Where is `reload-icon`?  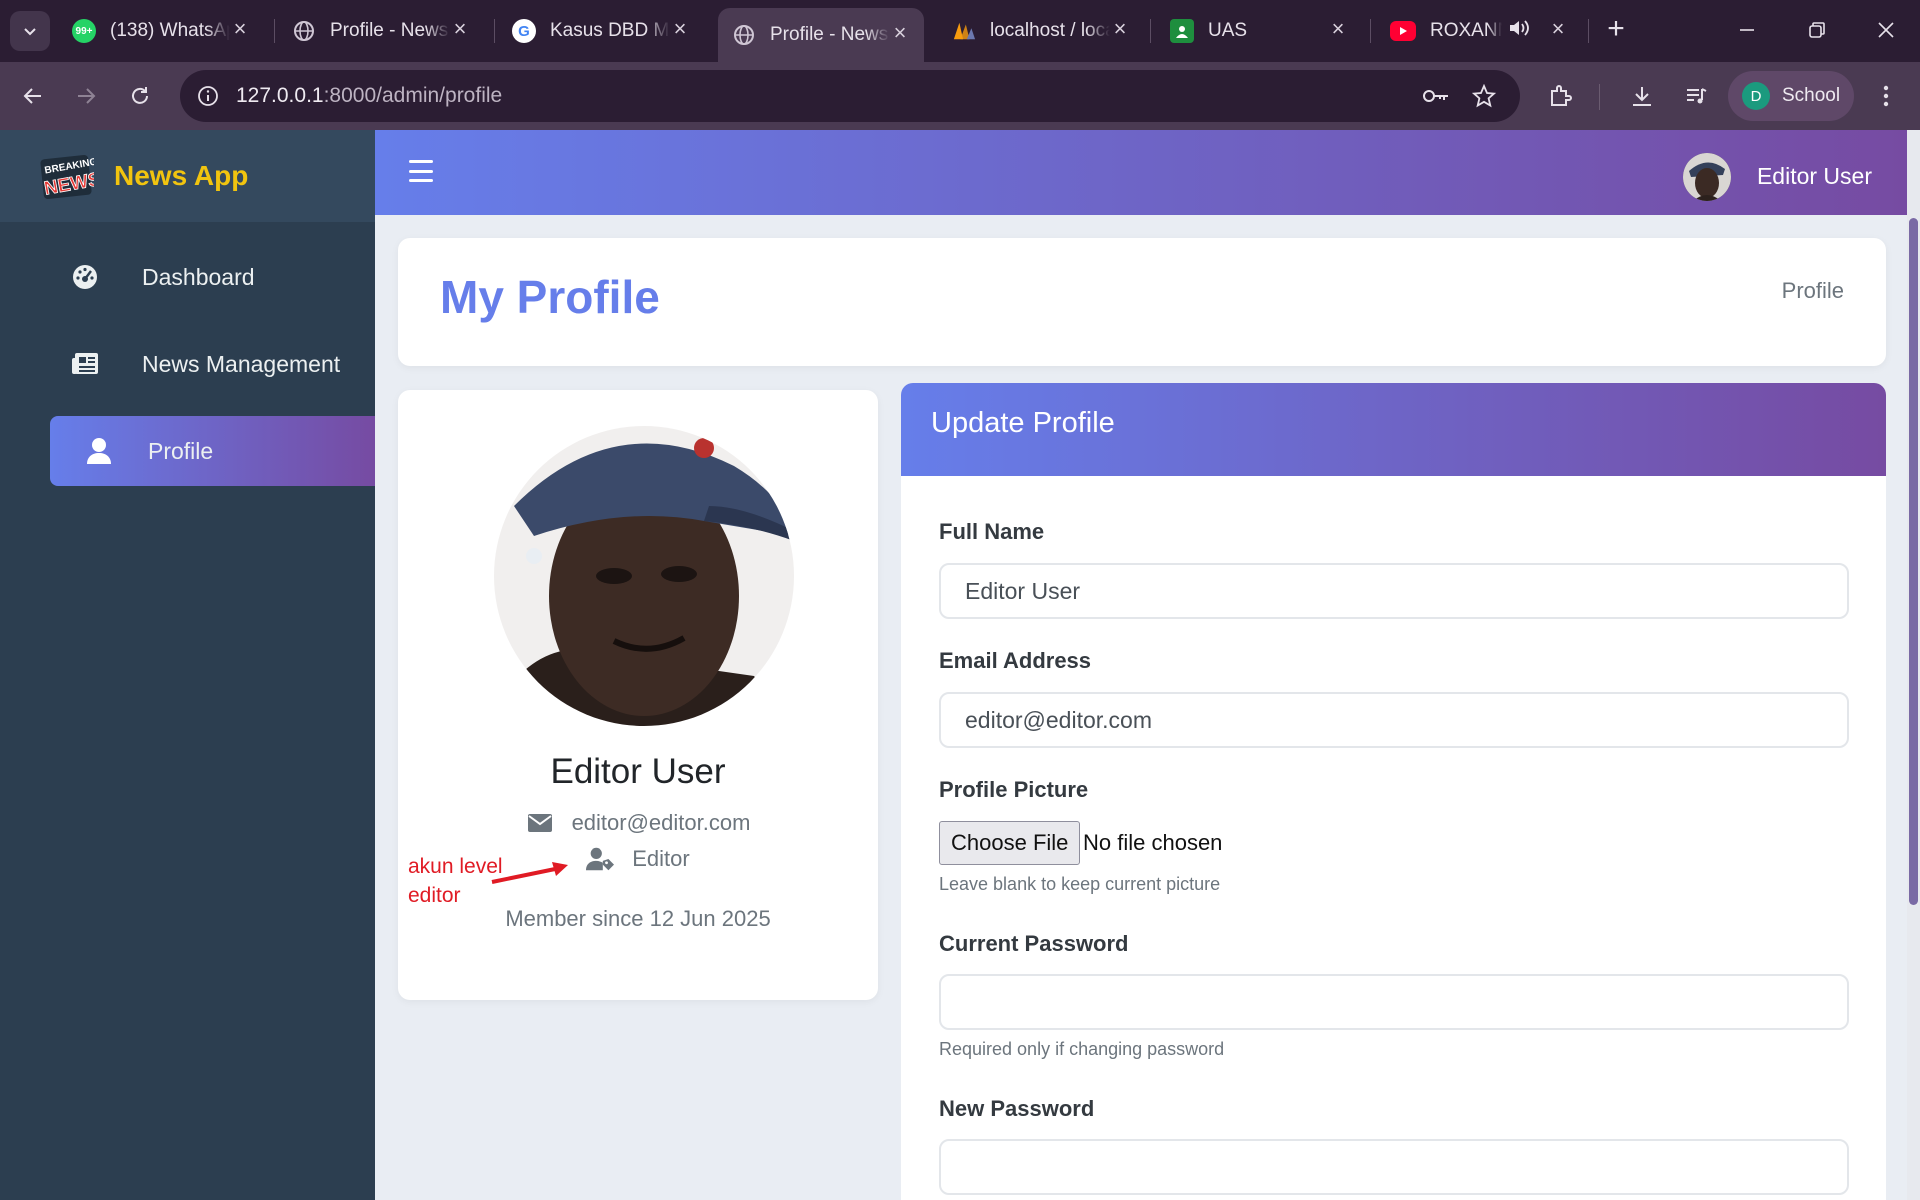 reload-icon is located at coordinates (140, 95).